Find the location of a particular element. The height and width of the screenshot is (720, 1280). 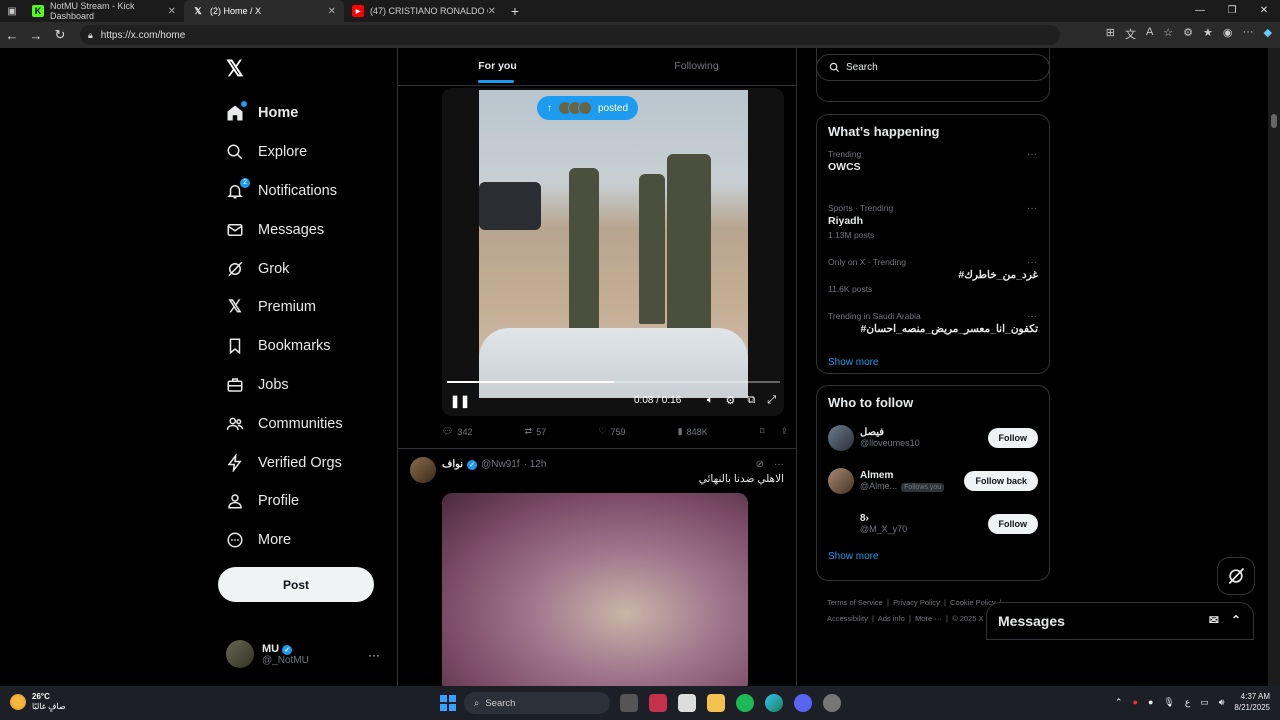

translate-icon: 文 is located at coordinates (1130, 34).